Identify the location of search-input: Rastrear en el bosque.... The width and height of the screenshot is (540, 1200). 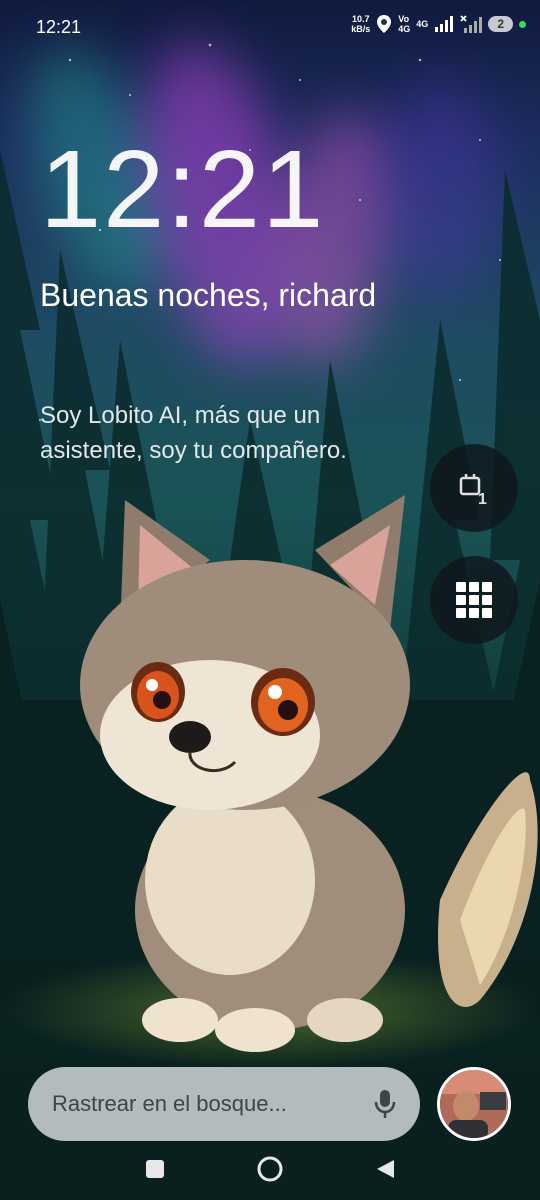
(213, 1104).